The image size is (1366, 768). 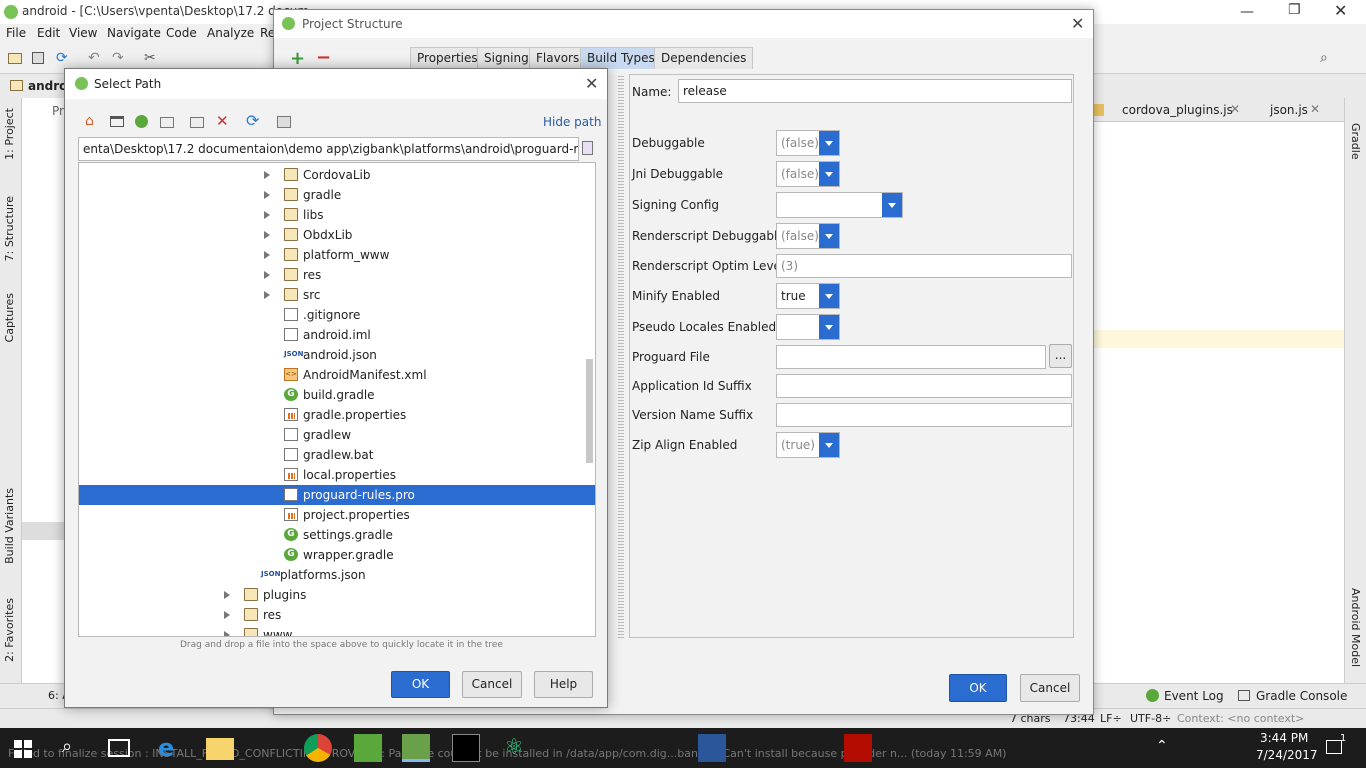 I want to click on editor-tab-cordova-plugins: cordova_plugins.js, so click(x=1177, y=110).